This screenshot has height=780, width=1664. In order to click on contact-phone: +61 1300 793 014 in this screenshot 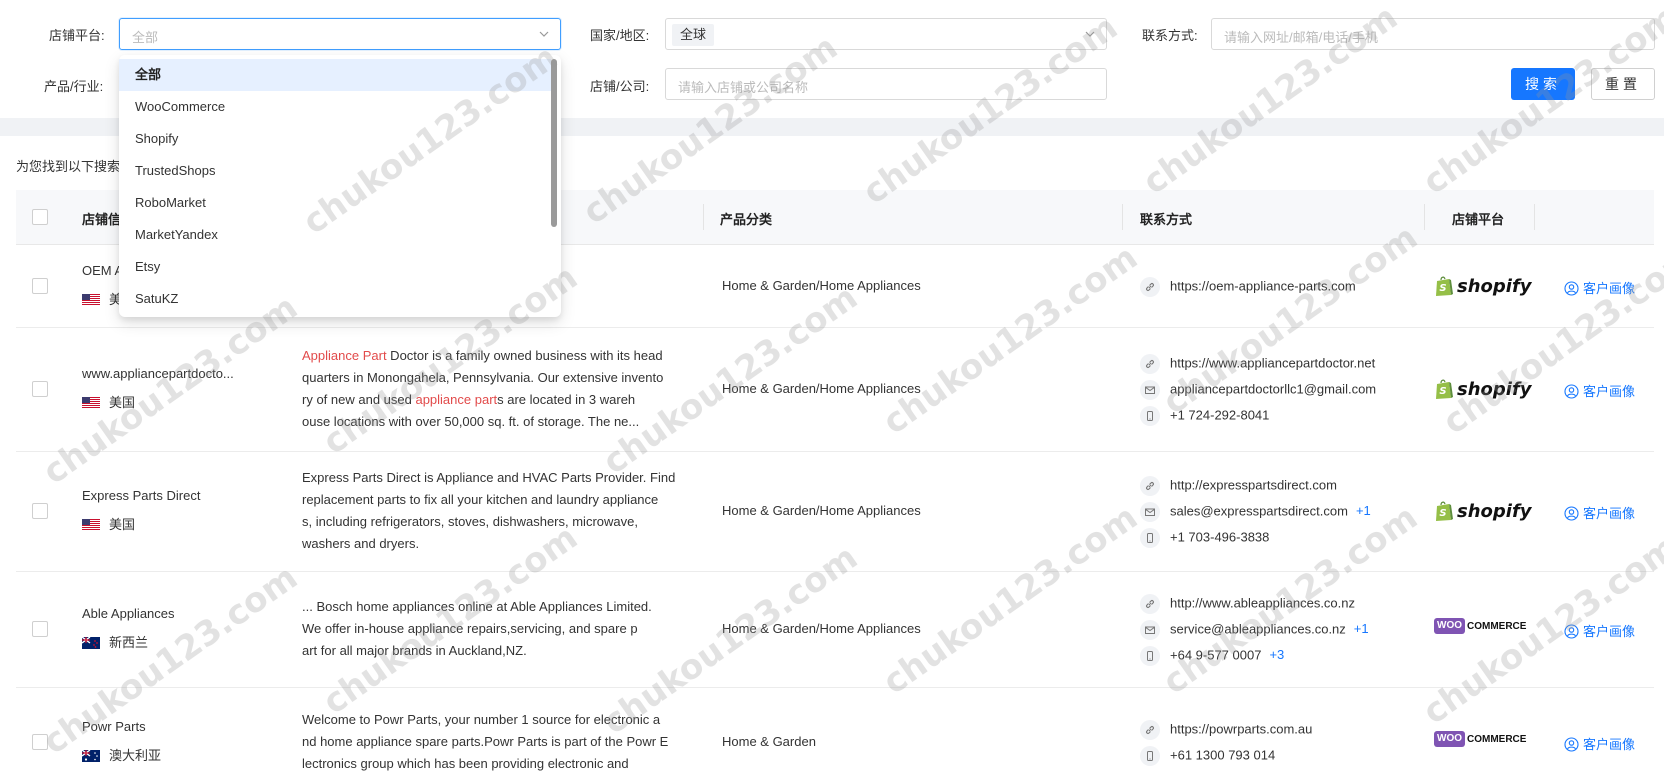, I will do `click(1207, 756)`.